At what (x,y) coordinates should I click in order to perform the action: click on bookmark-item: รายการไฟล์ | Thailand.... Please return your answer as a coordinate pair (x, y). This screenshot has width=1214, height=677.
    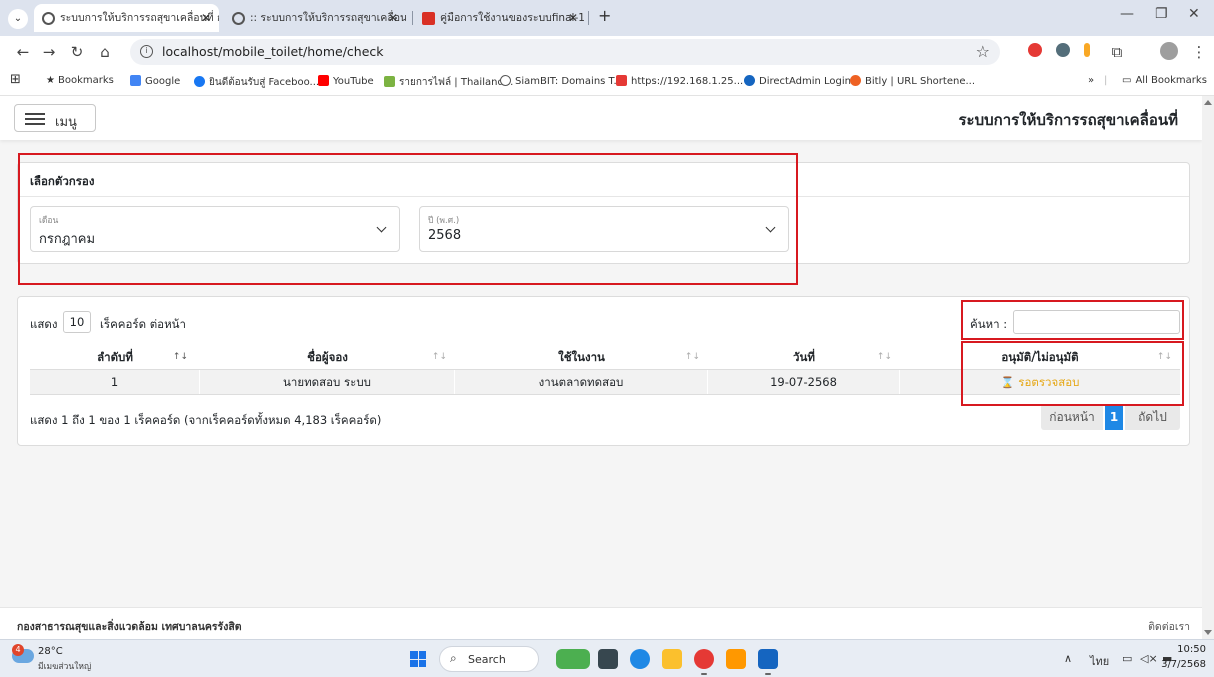
    Looking at the image, I should click on (448, 82).